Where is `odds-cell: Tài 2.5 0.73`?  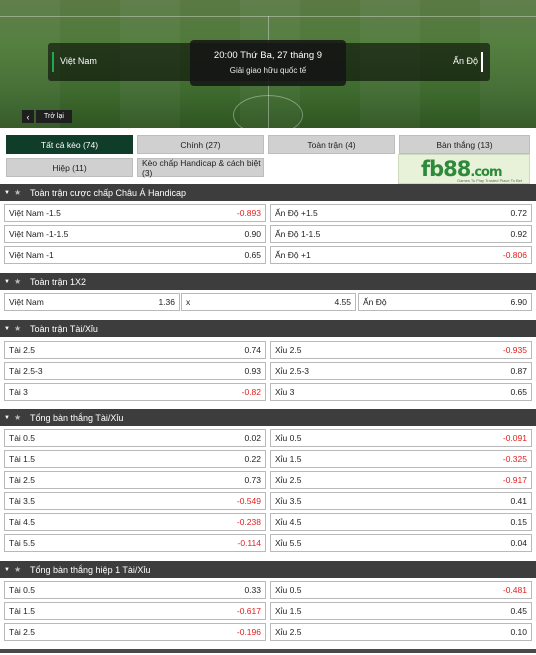
odds-cell: Tài 2.5 0.73 is located at coordinates (135, 480).